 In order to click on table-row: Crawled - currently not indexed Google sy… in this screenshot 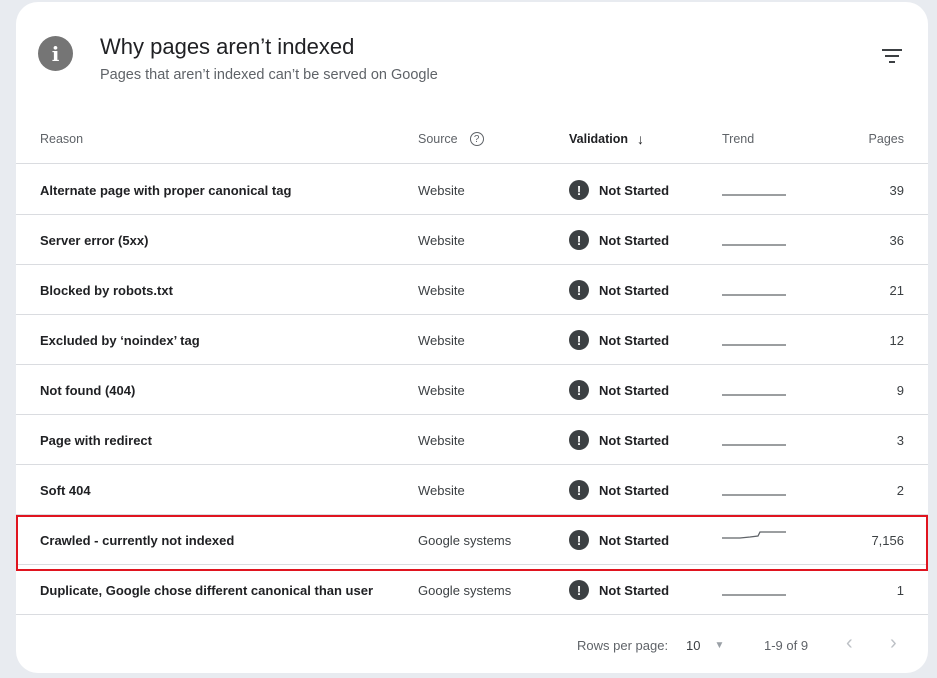, I will do `click(472, 540)`.